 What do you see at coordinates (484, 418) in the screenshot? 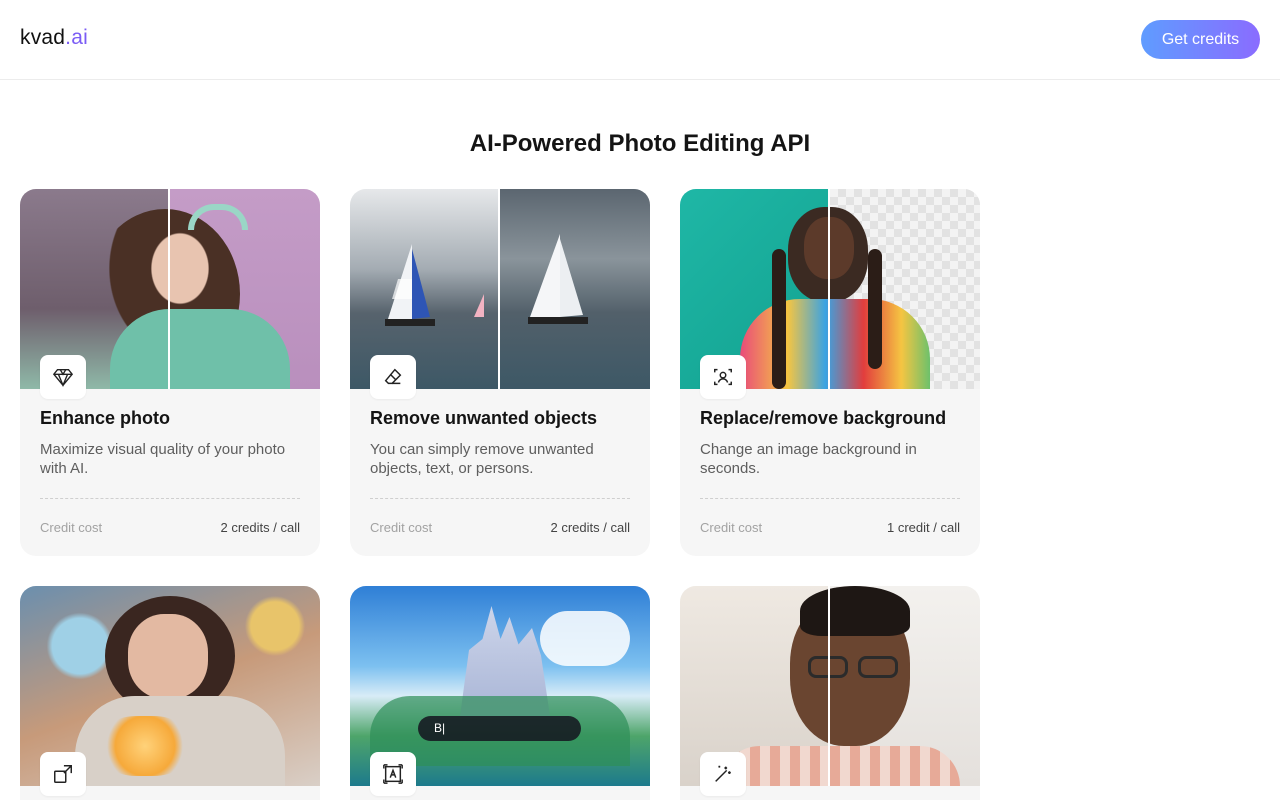
I see `card-title: Remove unwanted objects` at bounding box center [484, 418].